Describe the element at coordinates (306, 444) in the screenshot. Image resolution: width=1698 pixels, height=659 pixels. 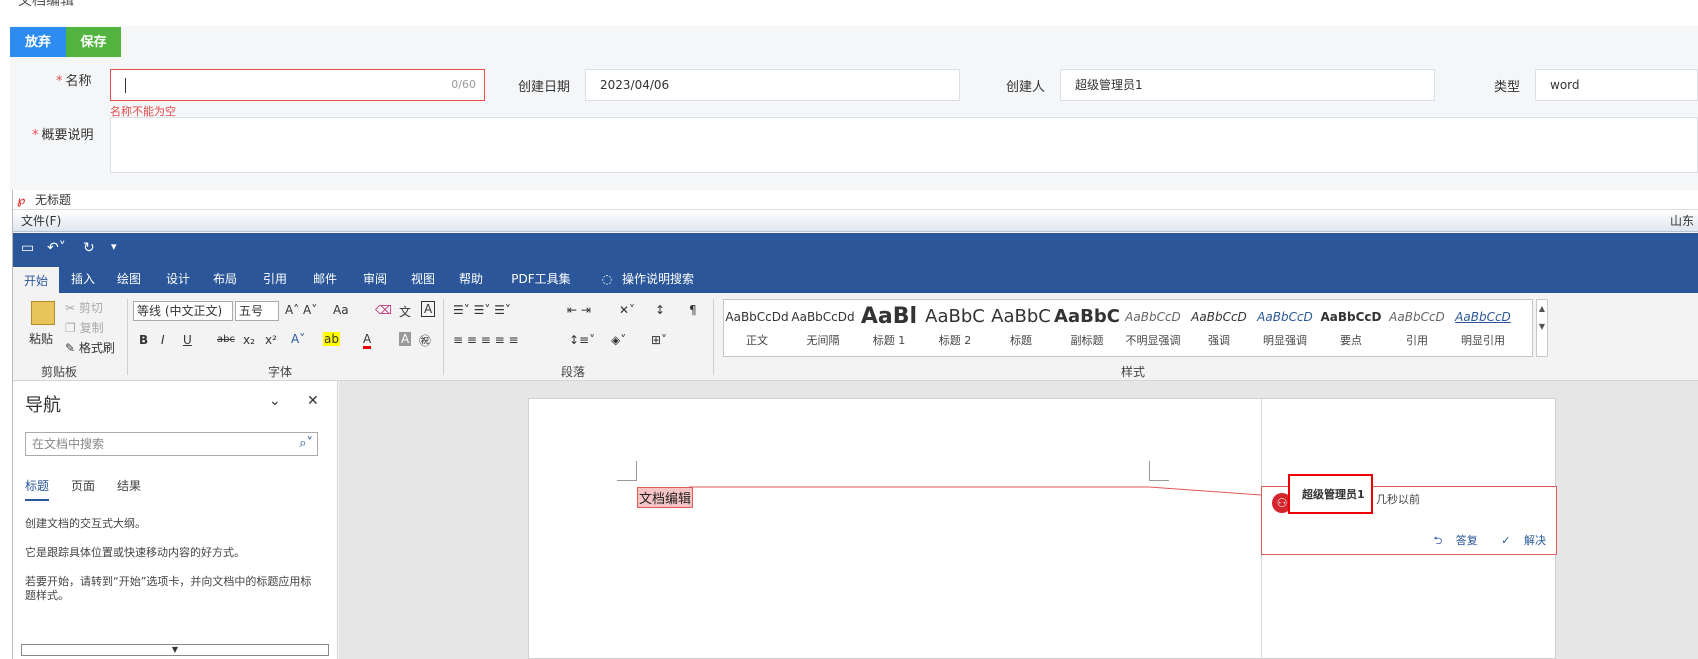
I see `search-icon: ⌕˅` at that location.